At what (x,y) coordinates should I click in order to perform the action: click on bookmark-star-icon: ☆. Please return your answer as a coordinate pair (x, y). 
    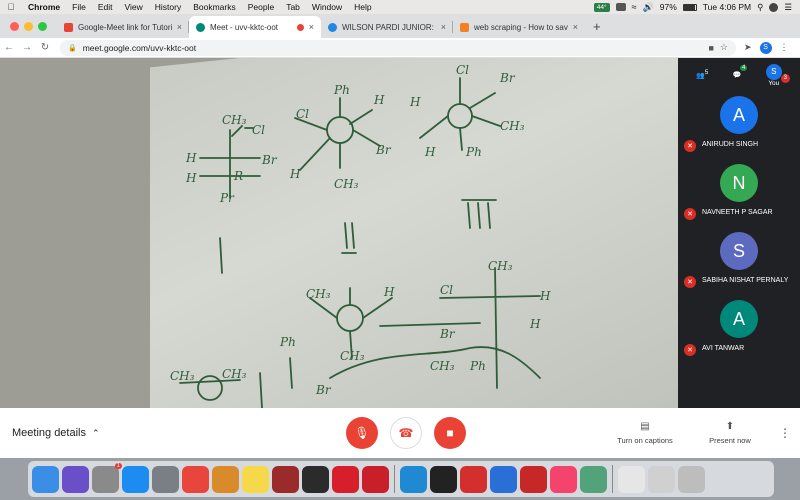
    Looking at the image, I should click on (724, 47).